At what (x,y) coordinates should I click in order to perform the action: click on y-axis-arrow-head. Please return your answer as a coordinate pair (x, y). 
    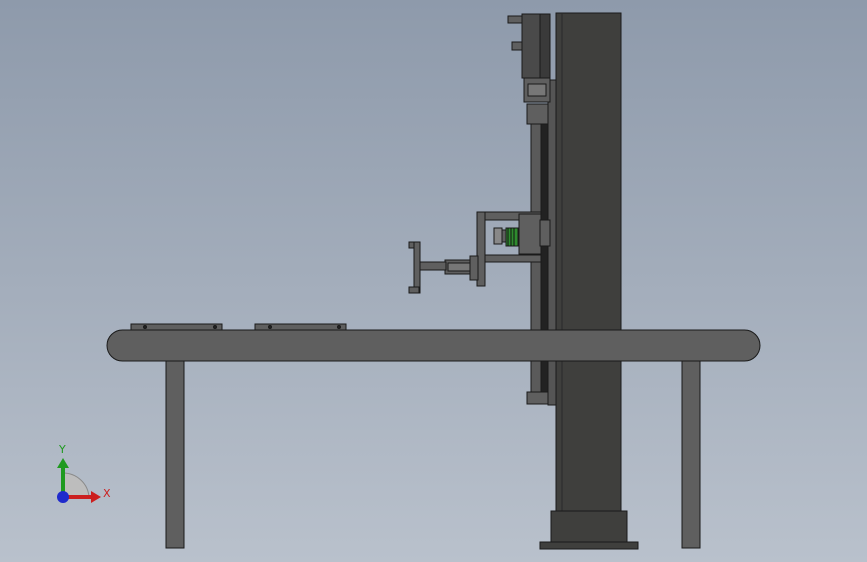
    Looking at the image, I should click on (63, 463).